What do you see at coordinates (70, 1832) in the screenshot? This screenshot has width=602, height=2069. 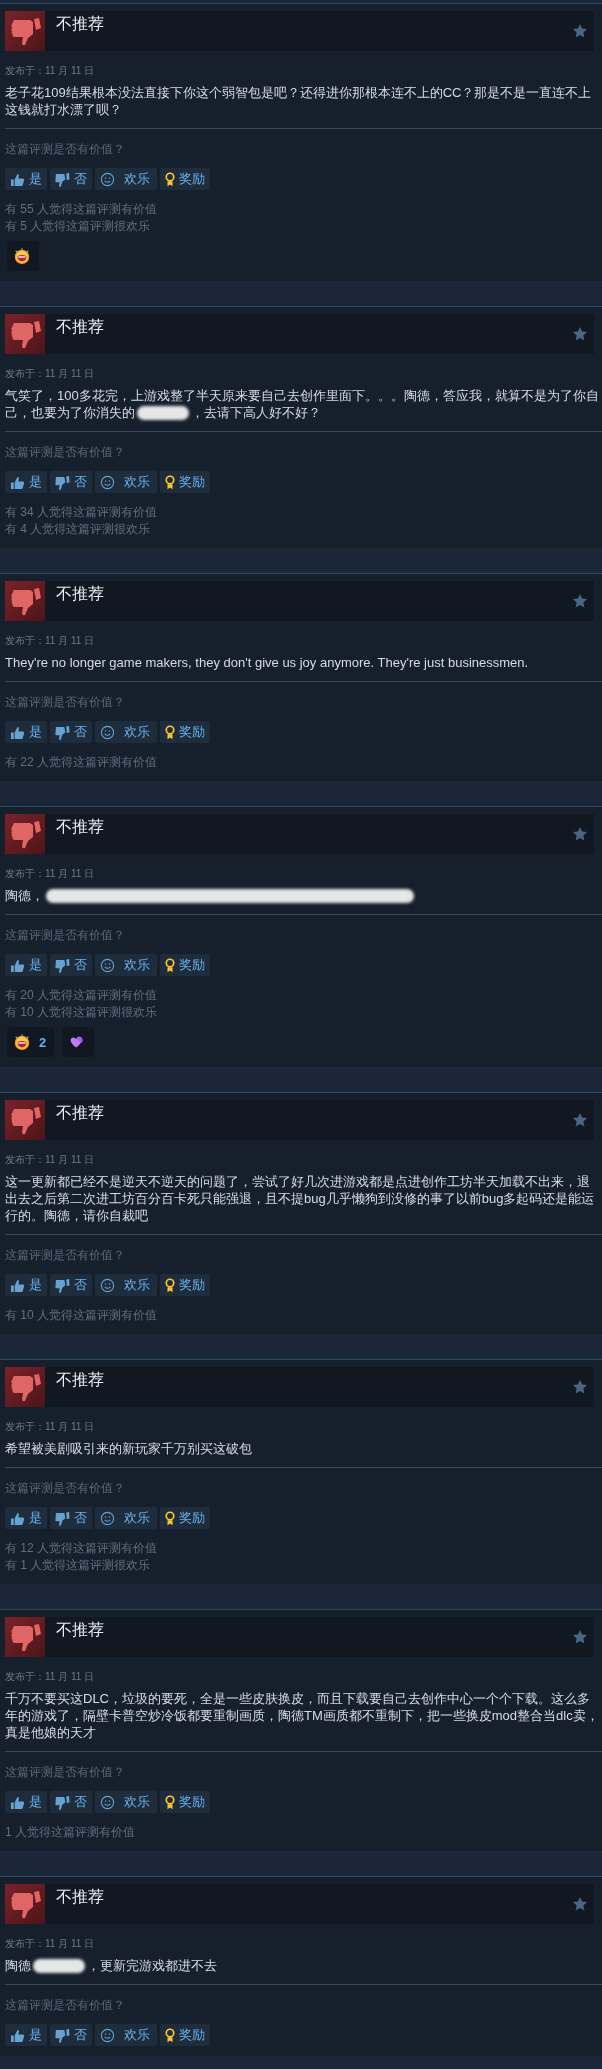 I see `helpful-count: 1 人觉得这篇评测有价值` at bounding box center [70, 1832].